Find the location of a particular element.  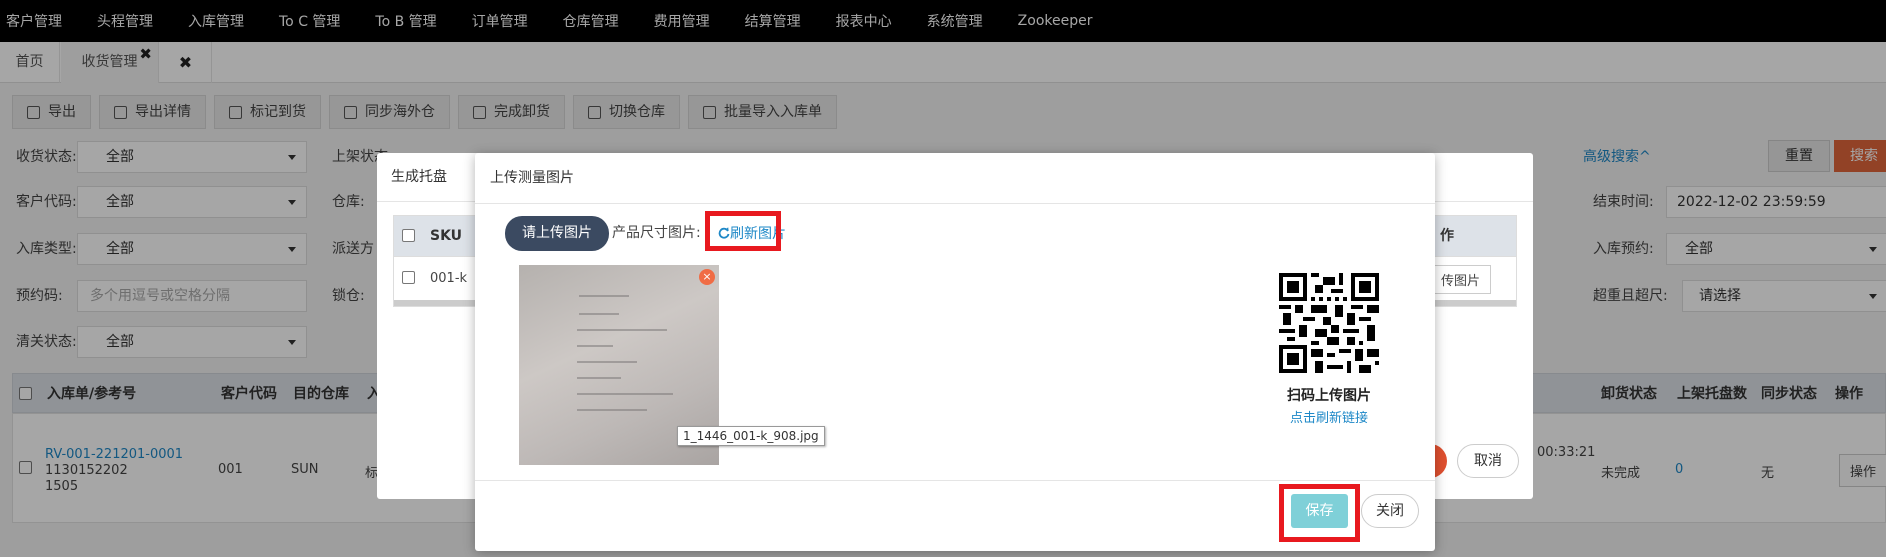

delete-photo-icon: × is located at coordinates (707, 277).